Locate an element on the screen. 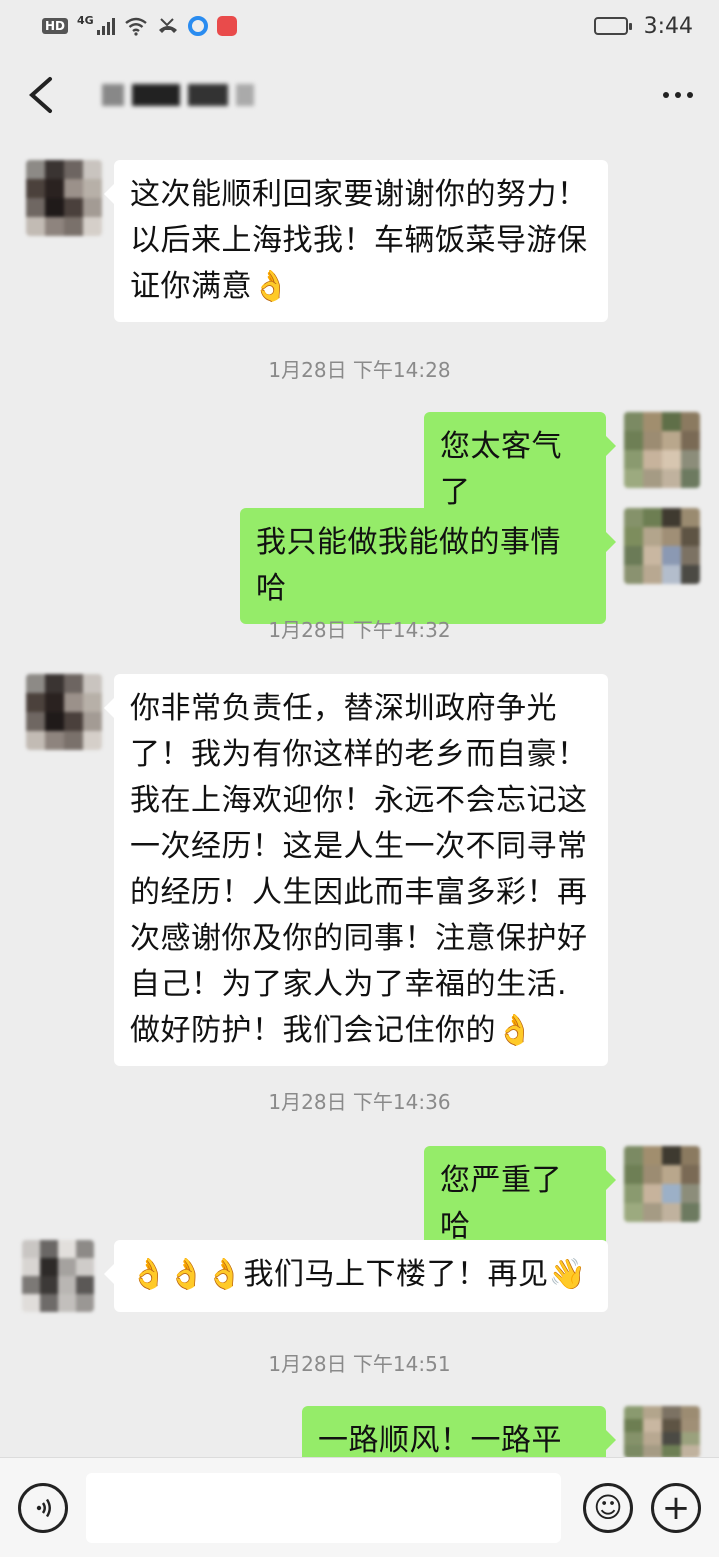 The image size is (719, 1557). message-bubble: 我只能做我能做的事情哈 is located at coordinates (428, 566).